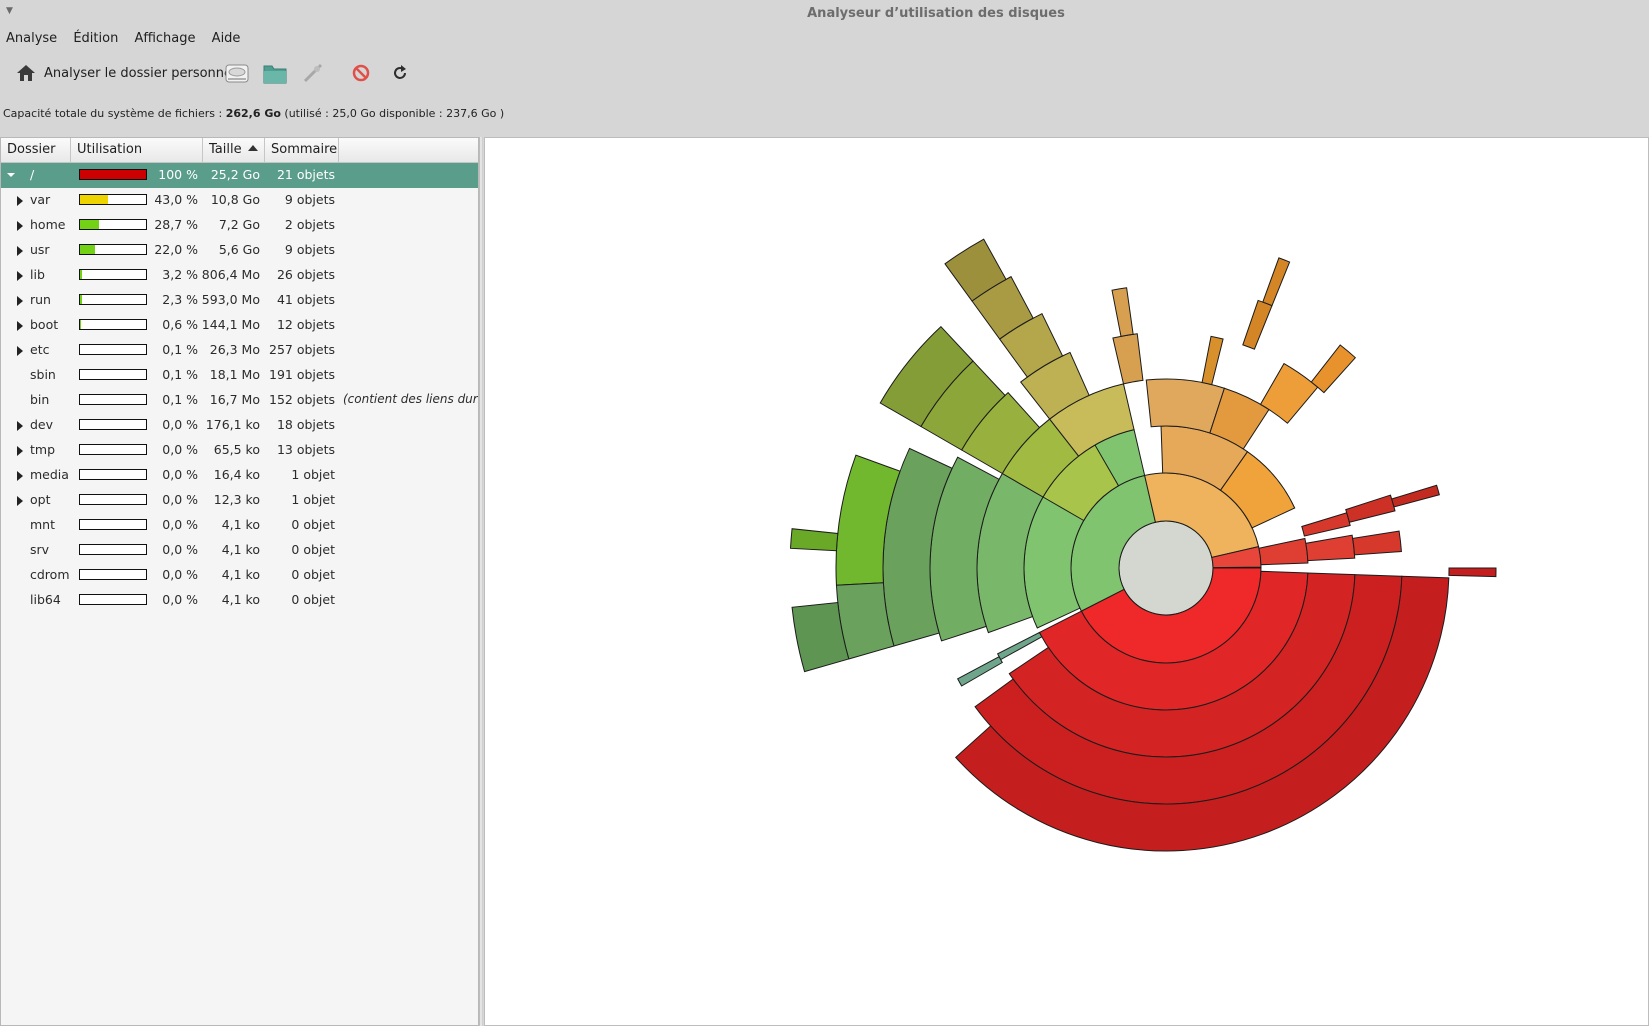 Image resolution: width=1649 pixels, height=1026 pixels. What do you see at coordinates (275, 73) in the screenshot?
I see `scan-folder-button` at bounding box center [275, 73].